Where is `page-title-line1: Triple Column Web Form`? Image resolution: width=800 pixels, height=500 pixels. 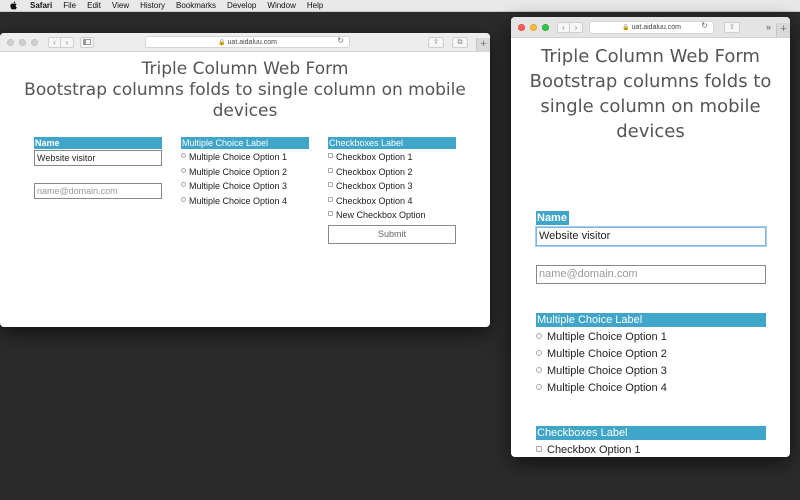 page-title-line1: Triple Column Web Form is located at coordinates (245, 69).